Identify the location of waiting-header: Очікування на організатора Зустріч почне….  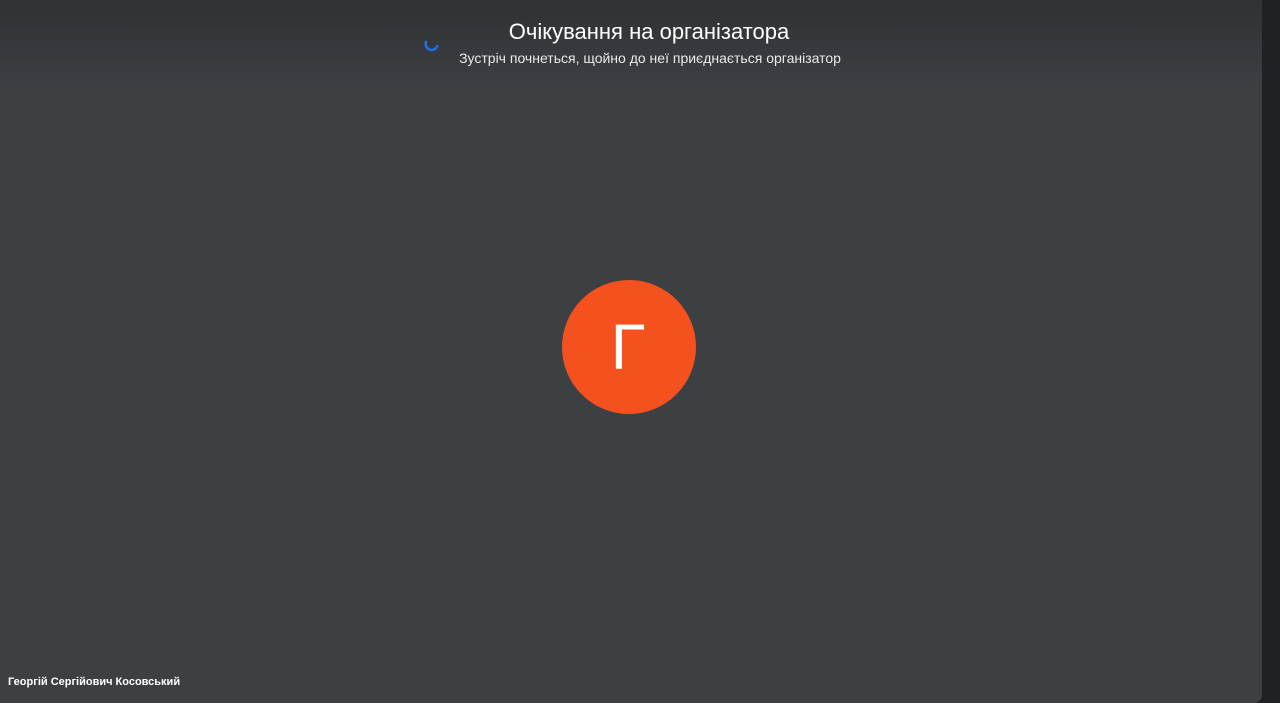
(631, 43).